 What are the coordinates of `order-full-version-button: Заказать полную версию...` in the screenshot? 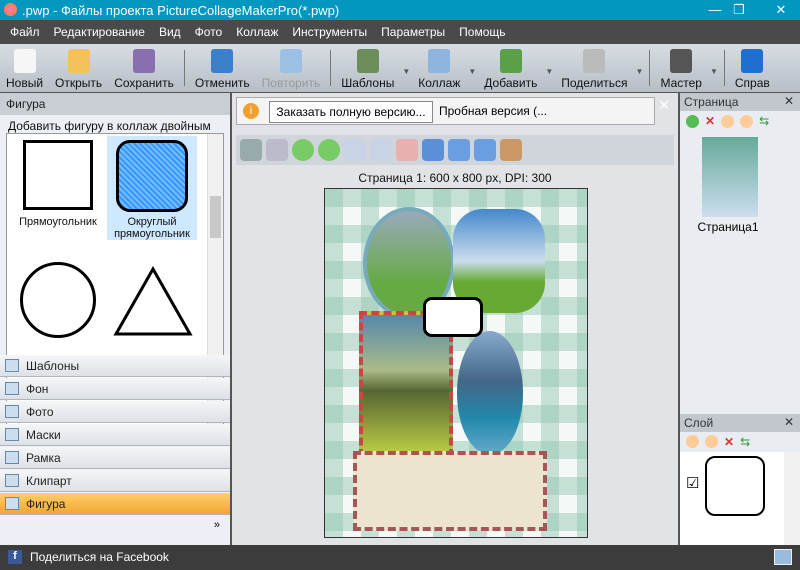 It's located at (351, 112).